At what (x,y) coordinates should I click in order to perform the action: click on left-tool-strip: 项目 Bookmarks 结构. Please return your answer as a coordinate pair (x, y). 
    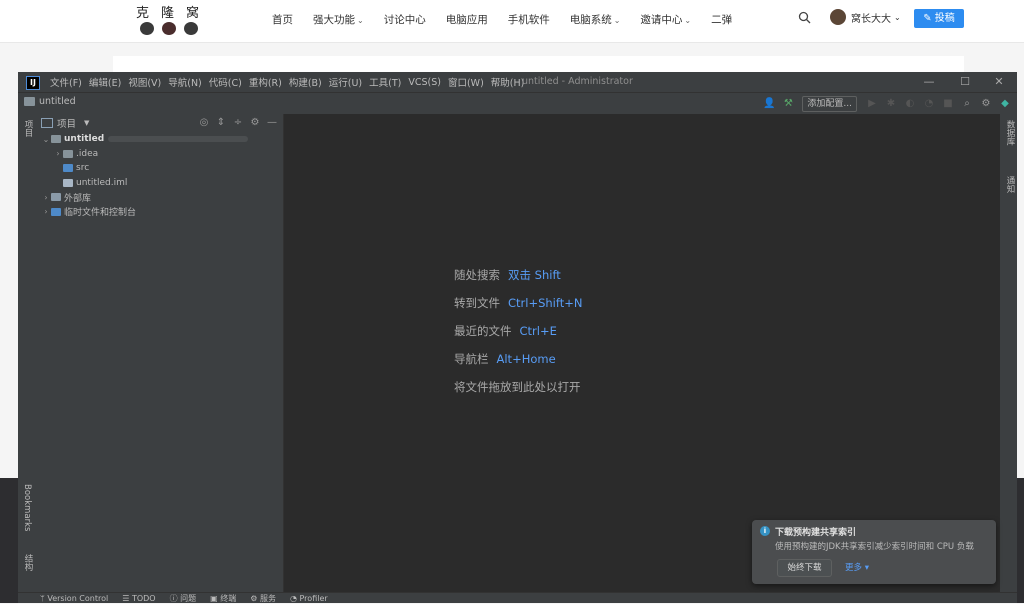
    Looking at the image, I should click on (26, 353).